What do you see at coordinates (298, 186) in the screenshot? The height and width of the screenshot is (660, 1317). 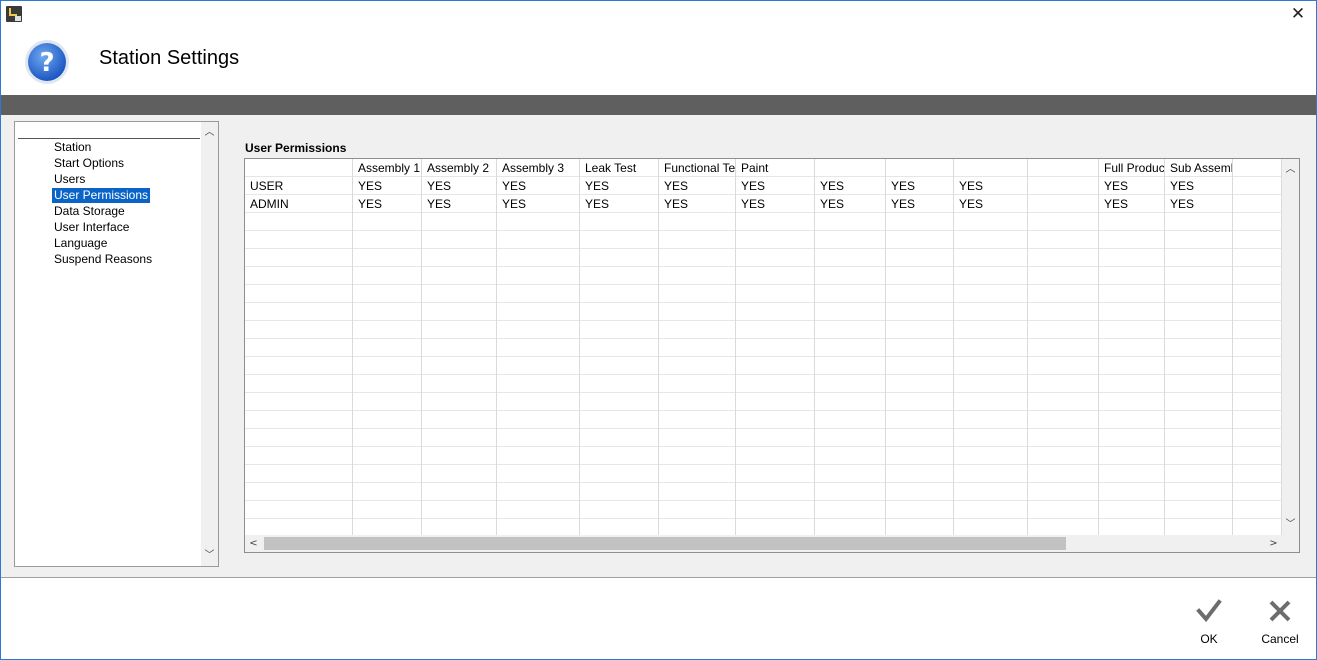 I see `table-cell: USER` at bounding box center [298, 186].